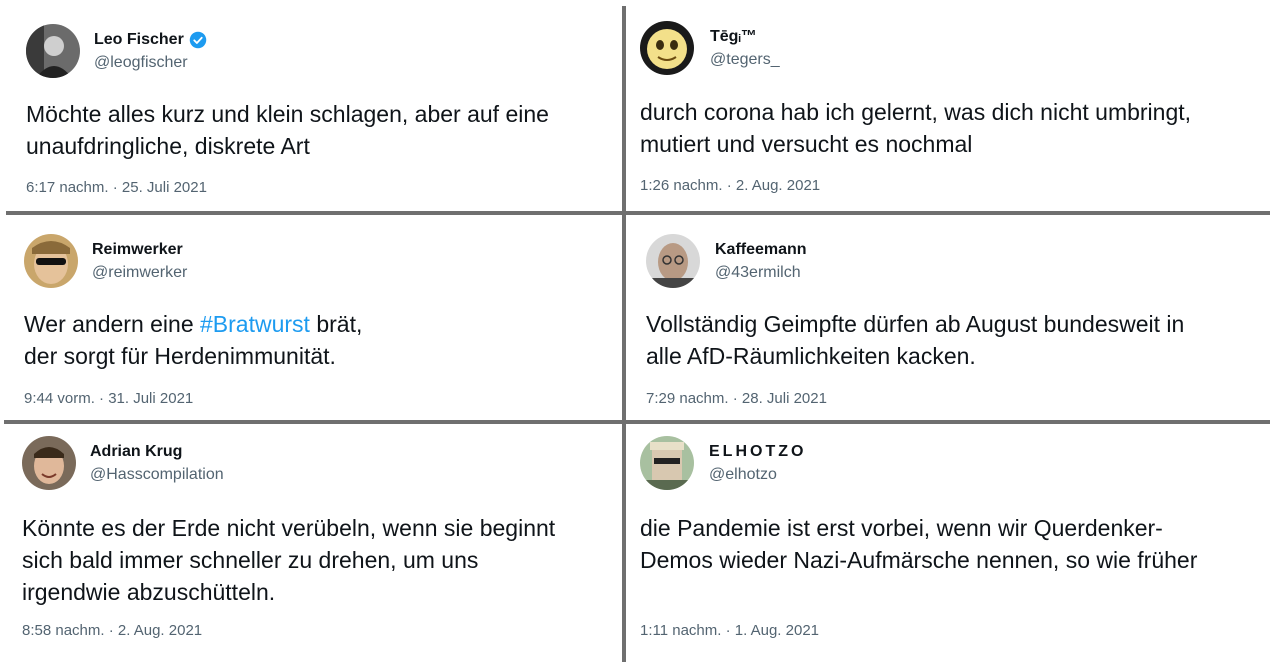 This screenshot has height=668, width=1280. Describe the element at coordinates (736, 398) in the screenshot. I see `tweet-timestamp: 7:29 nachm. · 28. Juli 2021` at that location.